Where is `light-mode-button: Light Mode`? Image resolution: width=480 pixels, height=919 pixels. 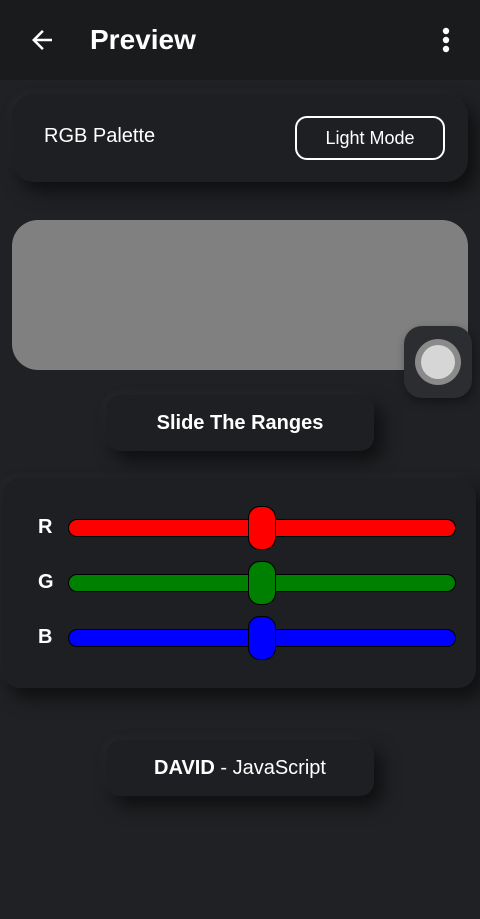 light-mode-button: Light Mode is located at coordinates (370, 138).